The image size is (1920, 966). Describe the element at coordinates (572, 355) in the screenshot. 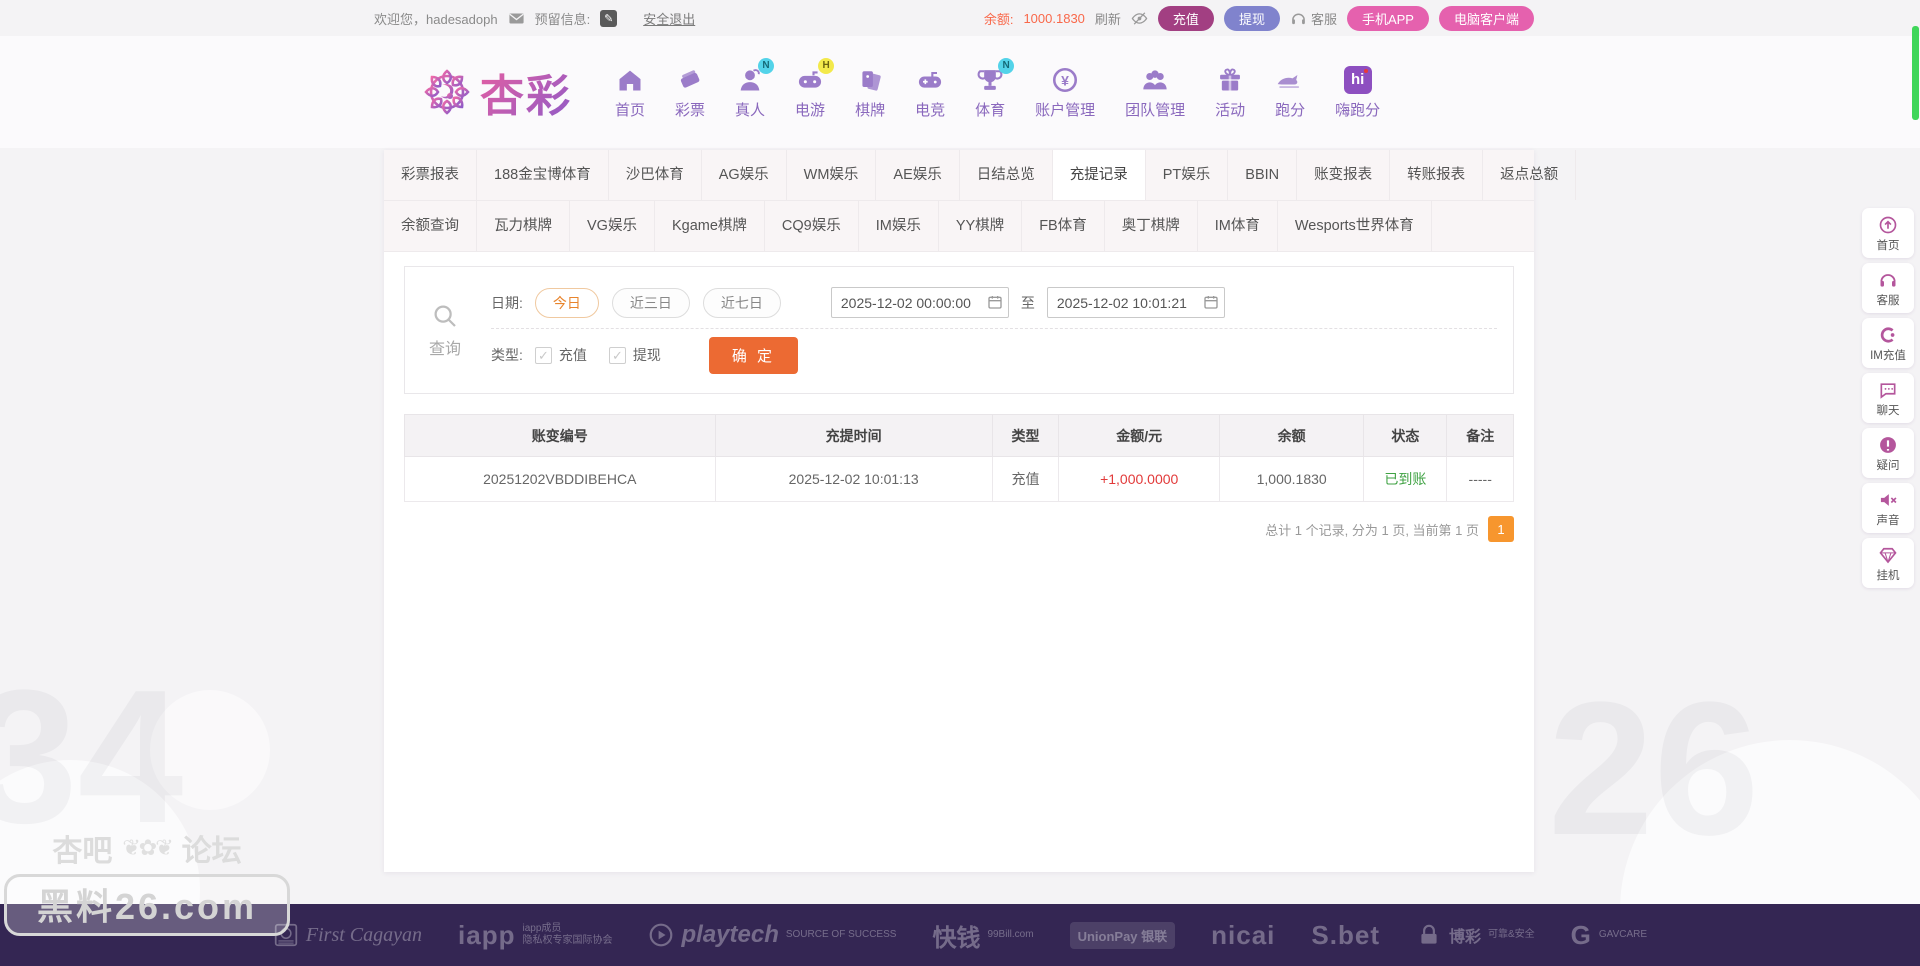

I see `check-label: 充值` at that location.